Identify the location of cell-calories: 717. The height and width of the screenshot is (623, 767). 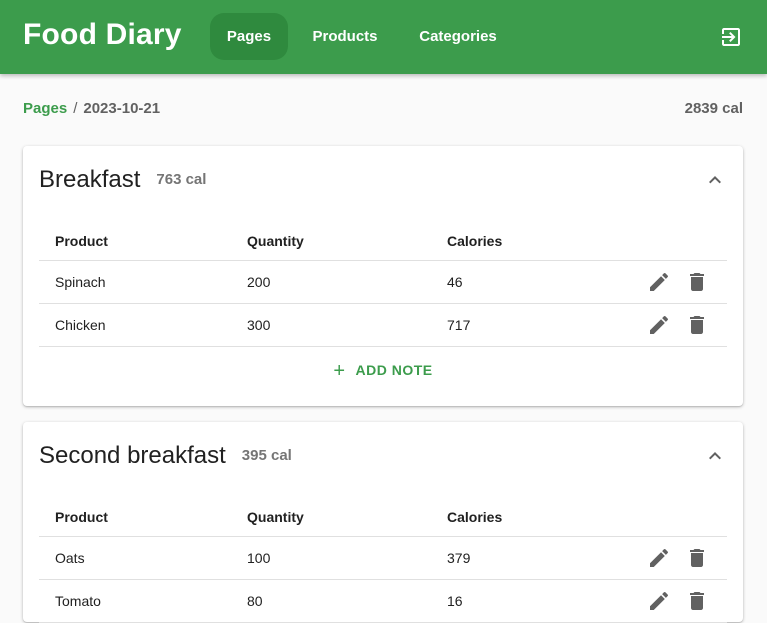
(526, 325).